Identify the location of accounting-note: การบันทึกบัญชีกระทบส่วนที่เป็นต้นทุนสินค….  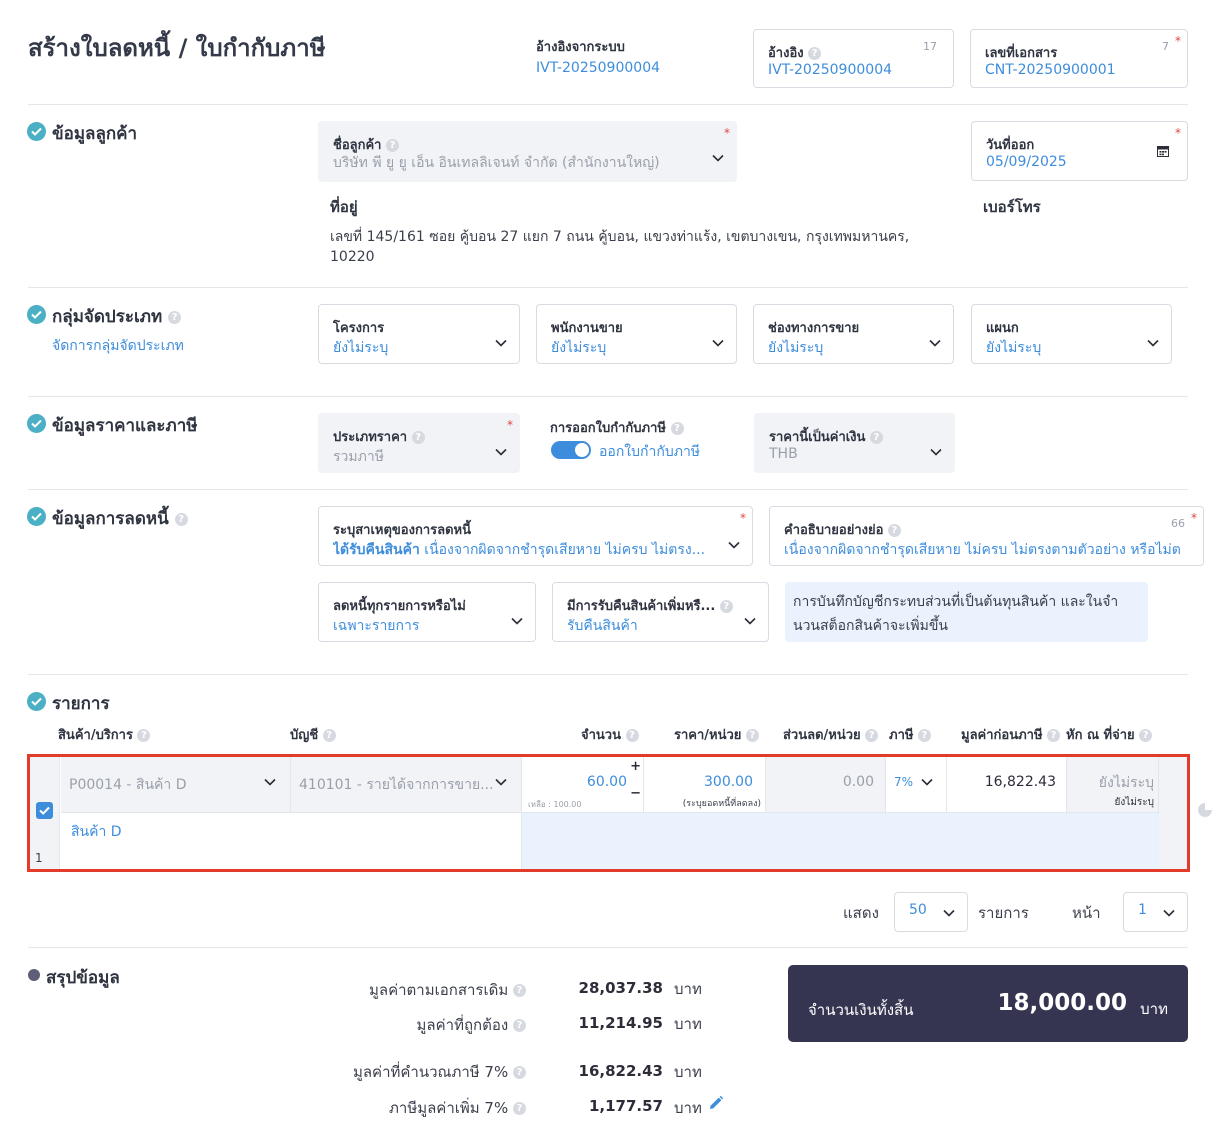
(966, 612).